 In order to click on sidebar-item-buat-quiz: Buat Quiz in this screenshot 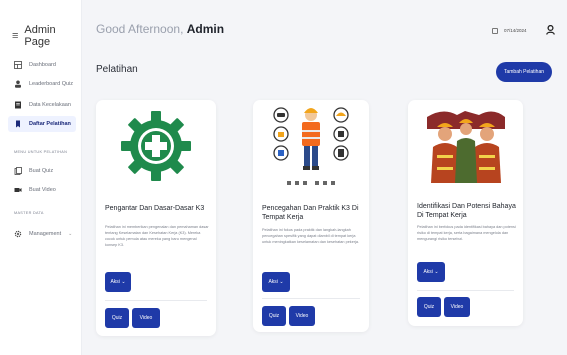, I will do `click(33, 171)`.